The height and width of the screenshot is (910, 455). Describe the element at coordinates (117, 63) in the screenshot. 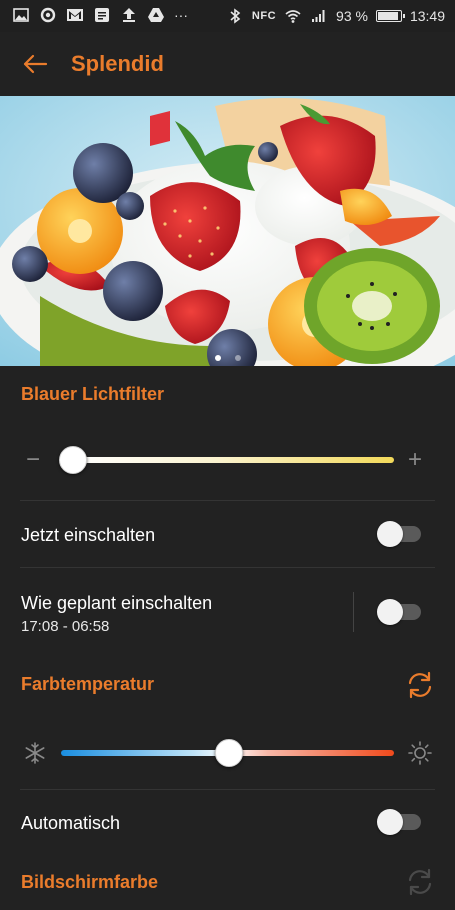

I see `page-title: Splendid` at that location.